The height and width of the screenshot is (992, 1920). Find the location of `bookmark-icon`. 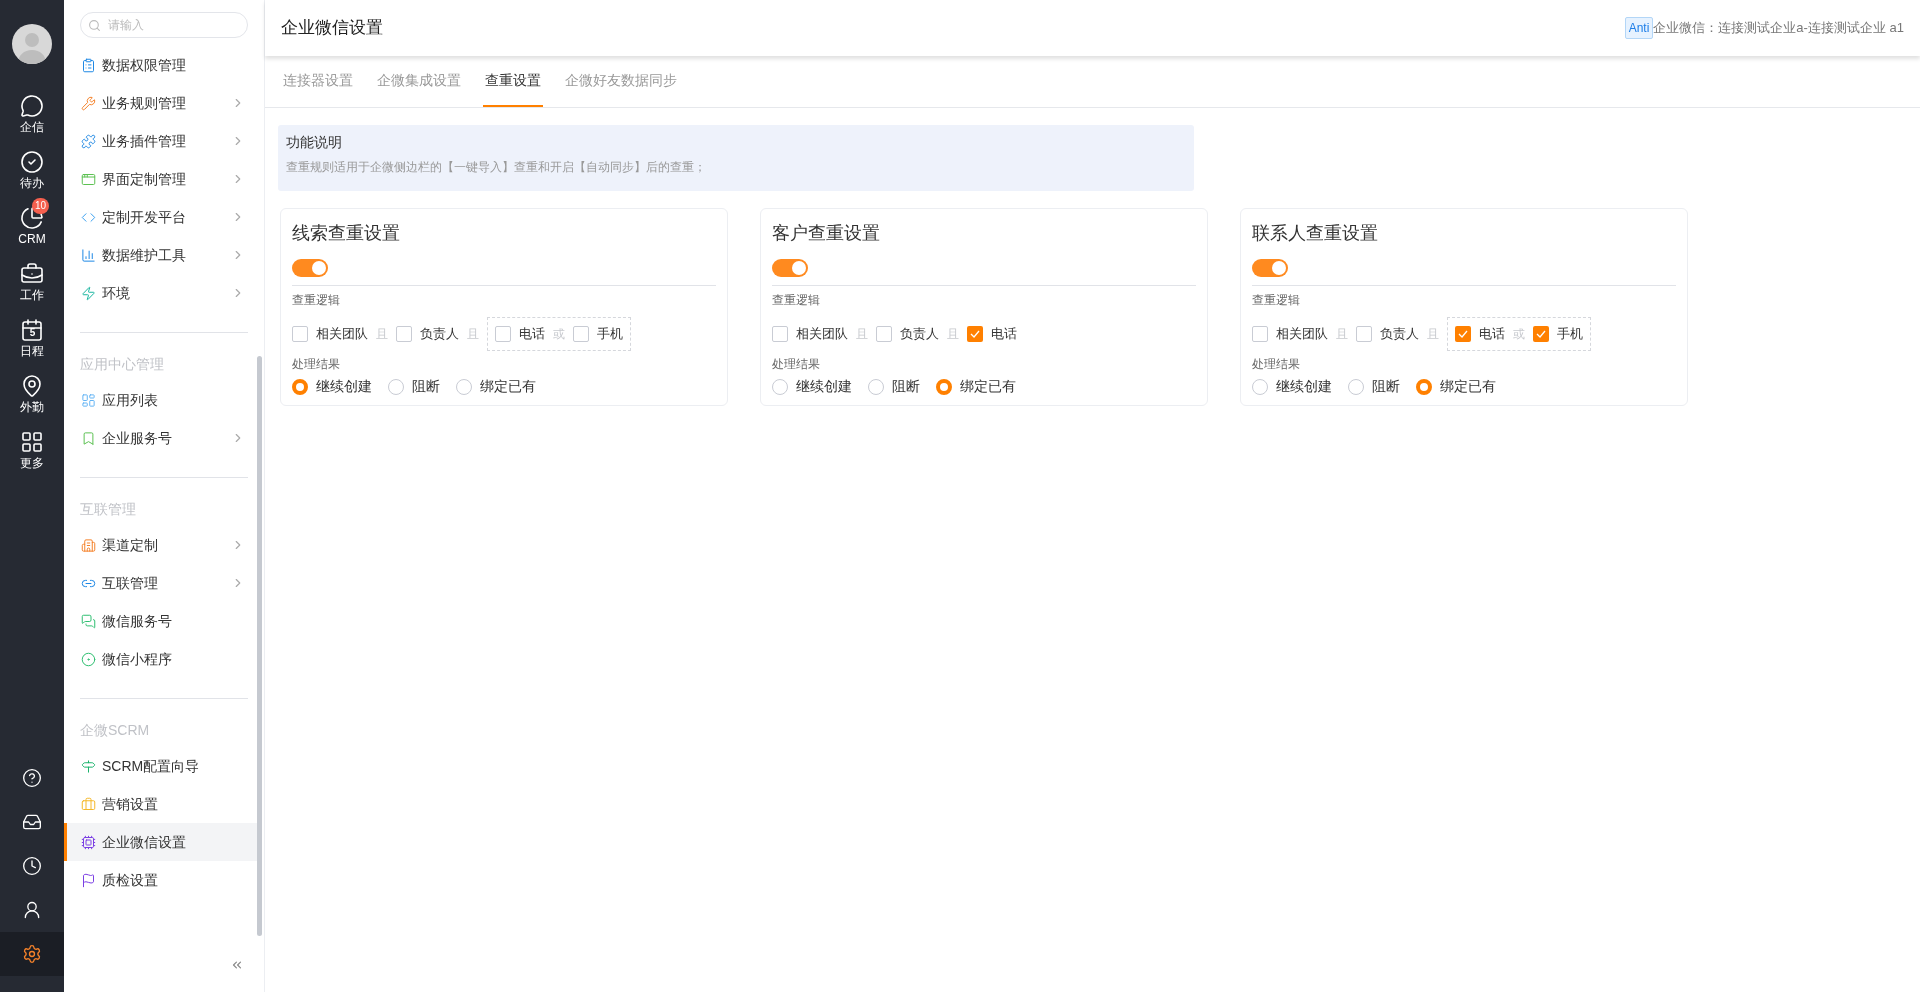

bookmark-icon is located at coordinates (88, 438).